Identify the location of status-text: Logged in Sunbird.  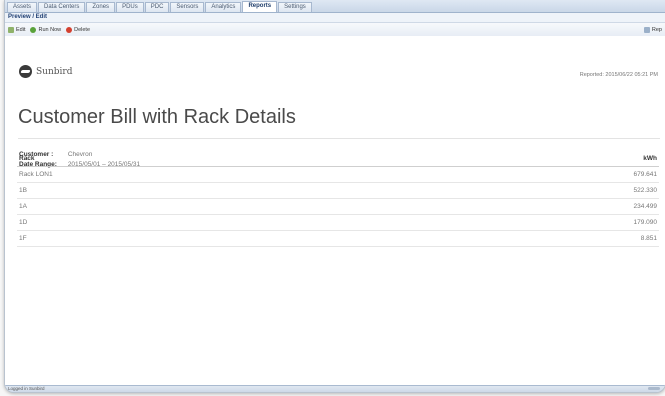
(26, 388).